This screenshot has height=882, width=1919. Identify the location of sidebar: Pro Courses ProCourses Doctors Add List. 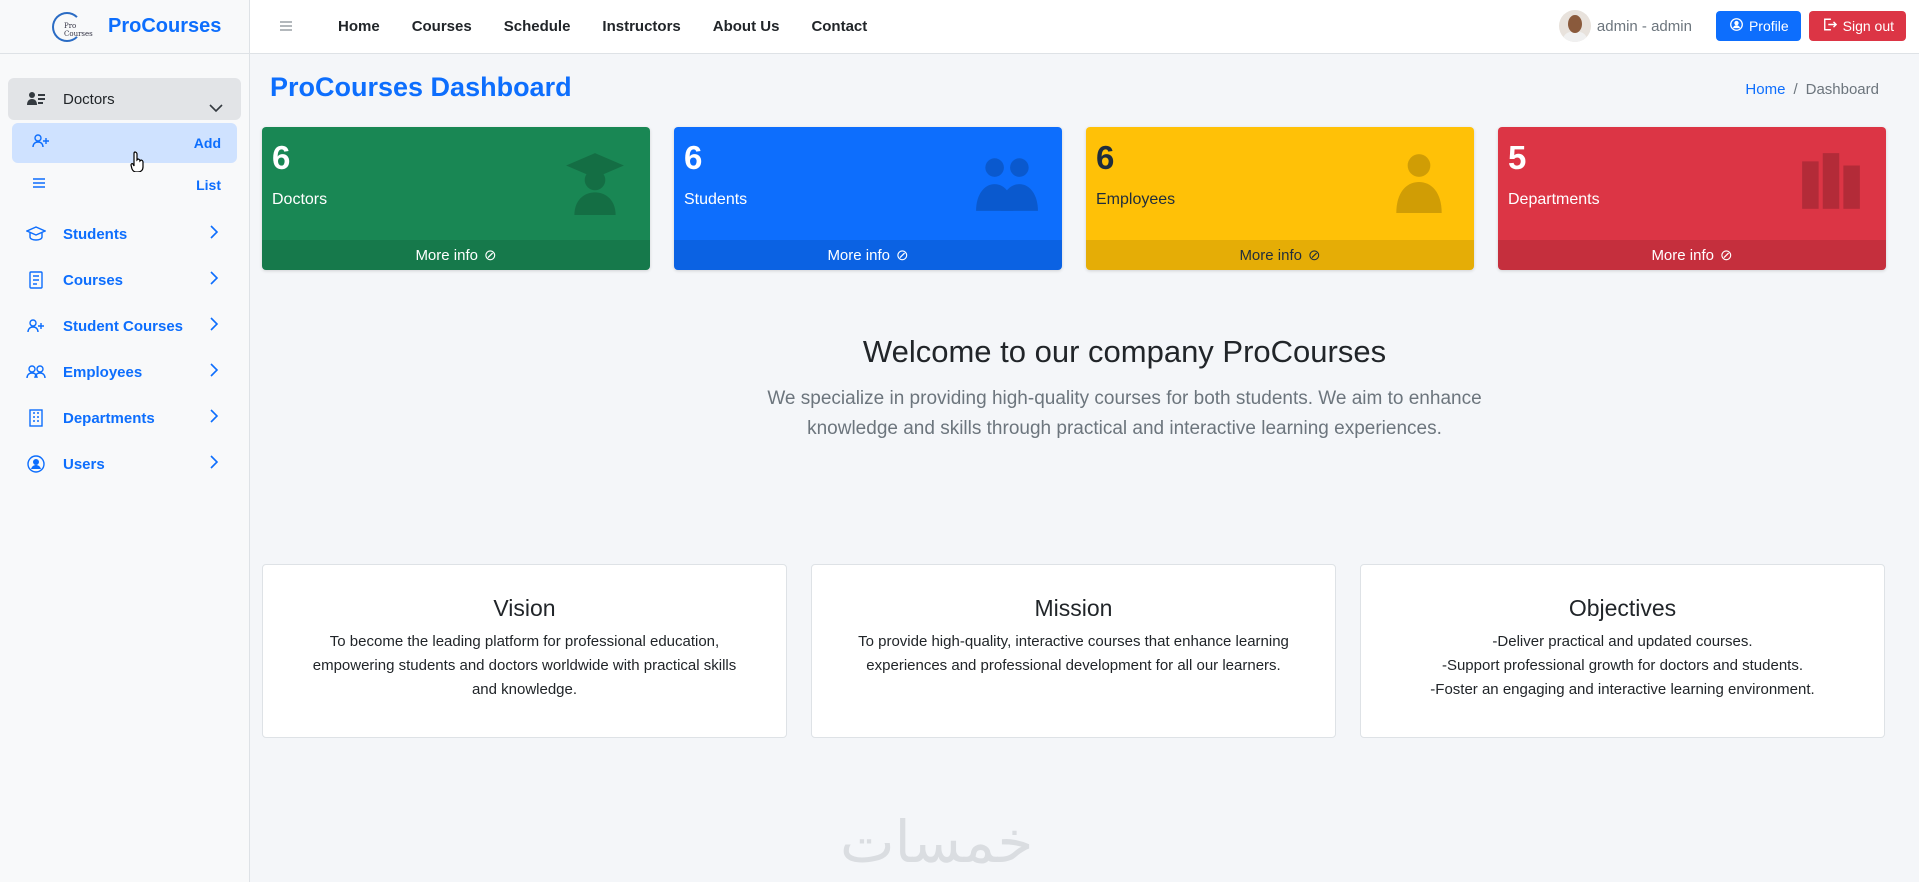
(125, 441).